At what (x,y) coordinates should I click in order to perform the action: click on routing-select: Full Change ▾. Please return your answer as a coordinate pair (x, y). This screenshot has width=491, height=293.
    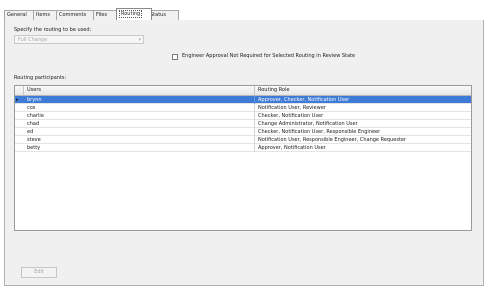
    Looking at the image, I should click on (79, 39).